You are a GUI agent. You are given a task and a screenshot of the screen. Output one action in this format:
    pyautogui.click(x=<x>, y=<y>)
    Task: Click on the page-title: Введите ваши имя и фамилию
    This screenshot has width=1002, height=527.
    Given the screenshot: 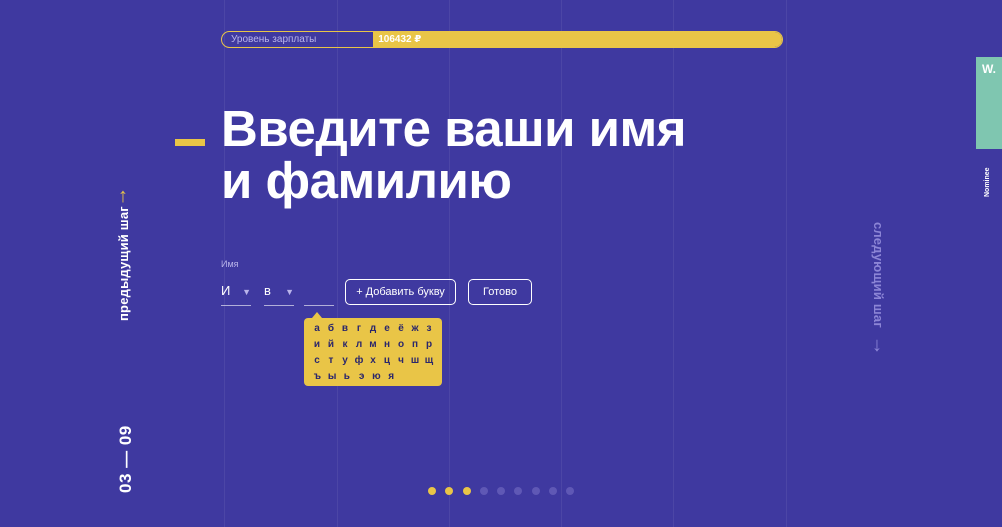 What is the action you would take?
    pyautogui.click(x=454, y=154)
    